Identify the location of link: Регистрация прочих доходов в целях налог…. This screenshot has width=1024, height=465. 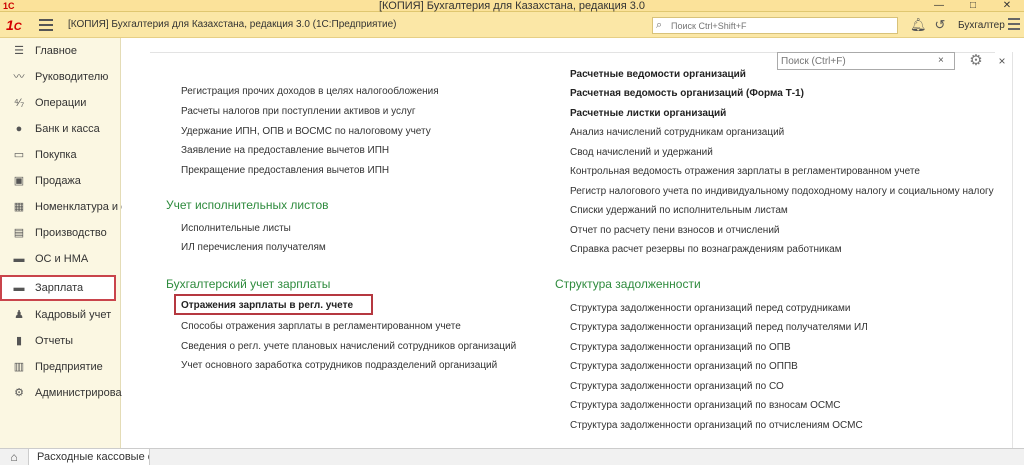
(310, 91).